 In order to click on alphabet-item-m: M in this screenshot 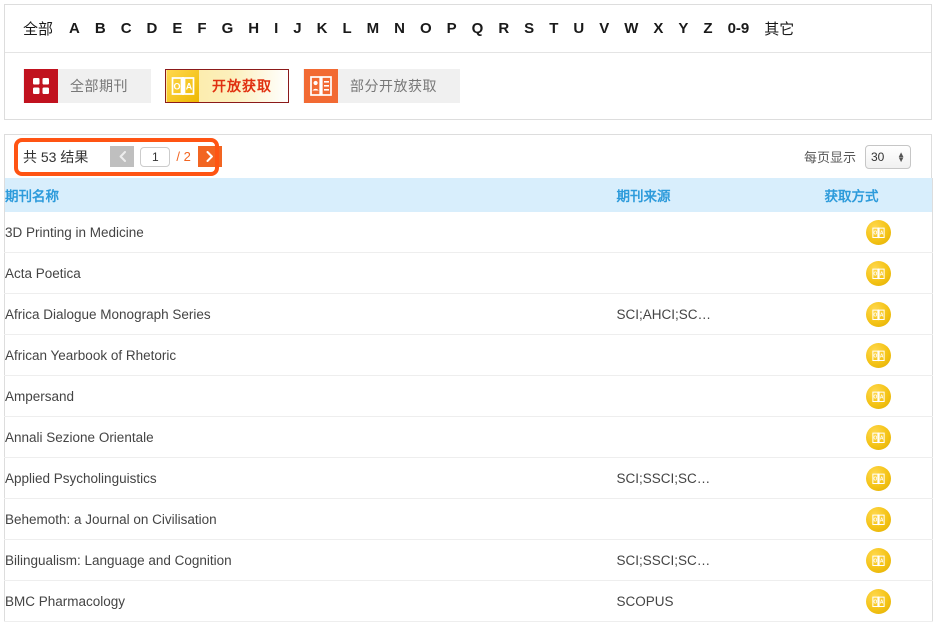, I will do `click(373, 28)`.